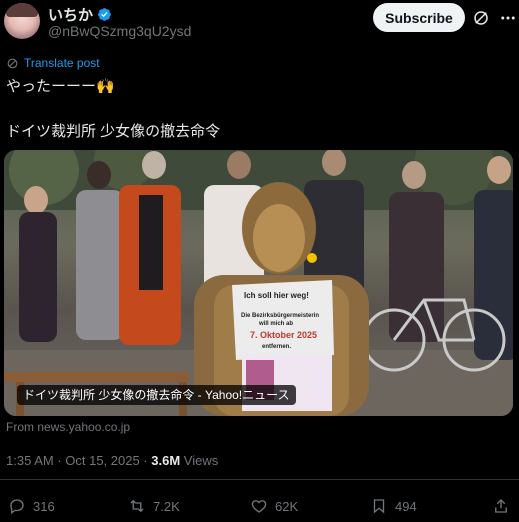  I want to click on author-handle: @nBwQSzmg3qU2ysd, so click(119, 31).